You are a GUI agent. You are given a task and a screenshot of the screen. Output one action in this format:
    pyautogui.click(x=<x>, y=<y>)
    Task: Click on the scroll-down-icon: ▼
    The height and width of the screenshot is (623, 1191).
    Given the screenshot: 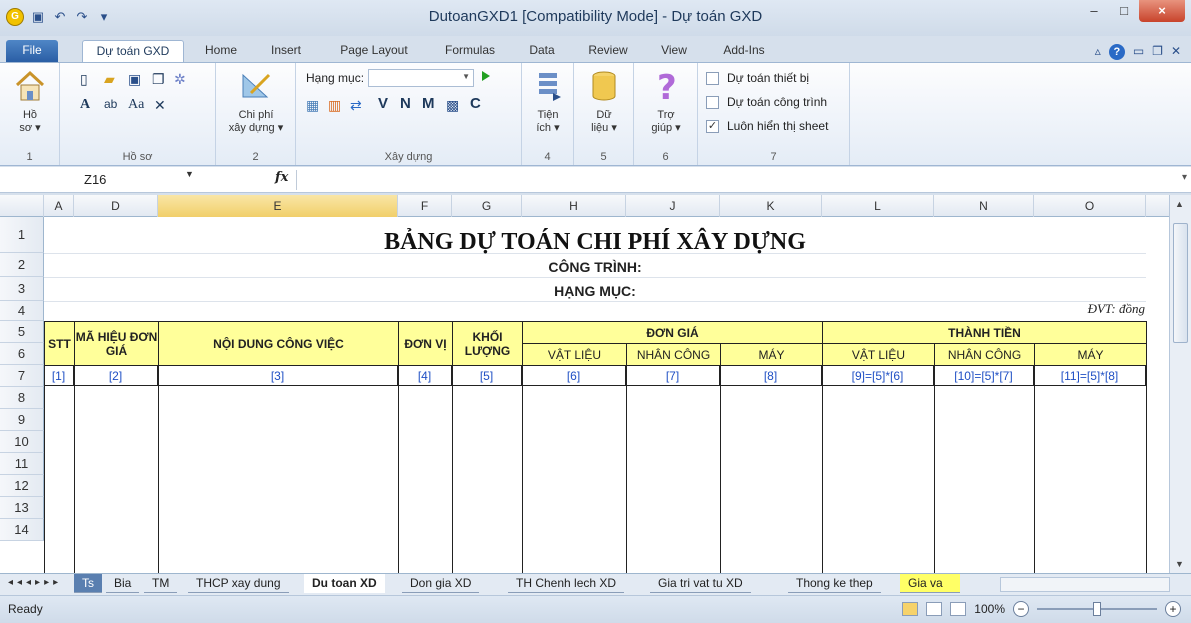 What is the action you would take?
    pyautogui.click(x=1179, y=564)
    